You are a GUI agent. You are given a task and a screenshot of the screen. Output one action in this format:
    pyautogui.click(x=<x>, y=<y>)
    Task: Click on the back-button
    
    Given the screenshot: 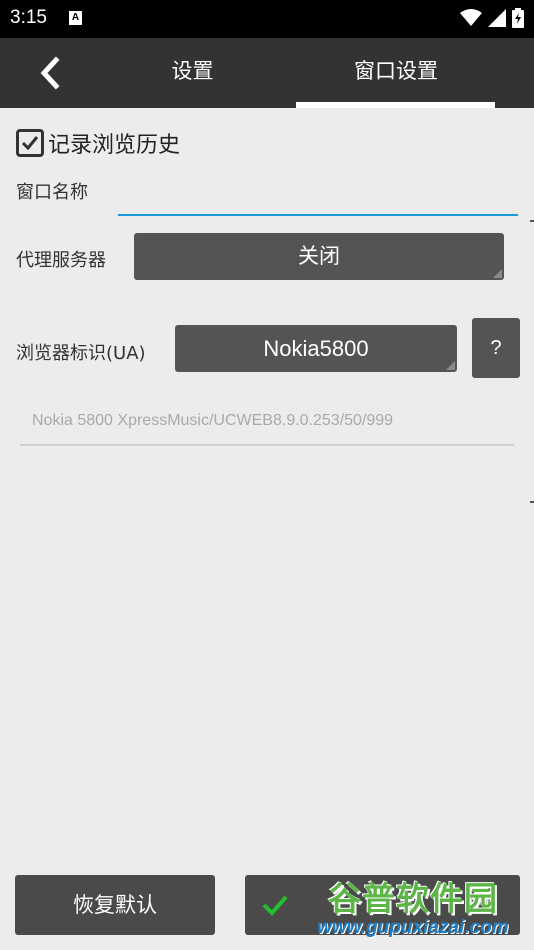 What is the action you would take?
    pyautogui.click(x=51, y=73)
    